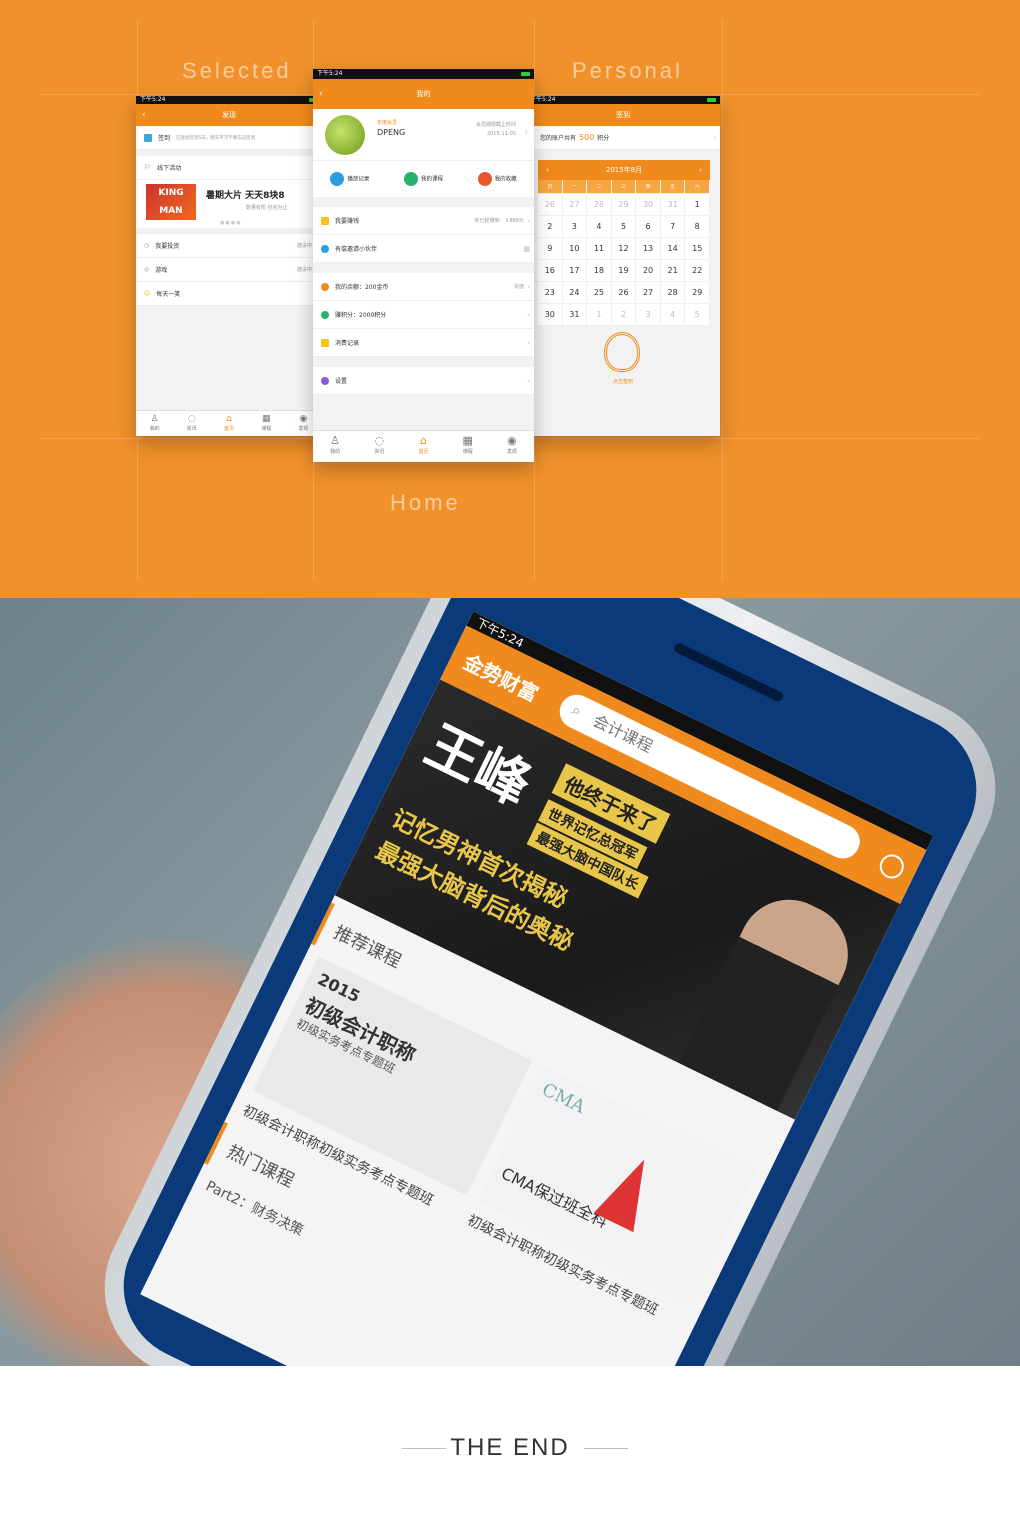 This screenshot has height=1518, width=1020. What do you see at coordinates (648, 271) in the screenshot?
I see `calendar-day: 20` at bounding box center [648, 271].